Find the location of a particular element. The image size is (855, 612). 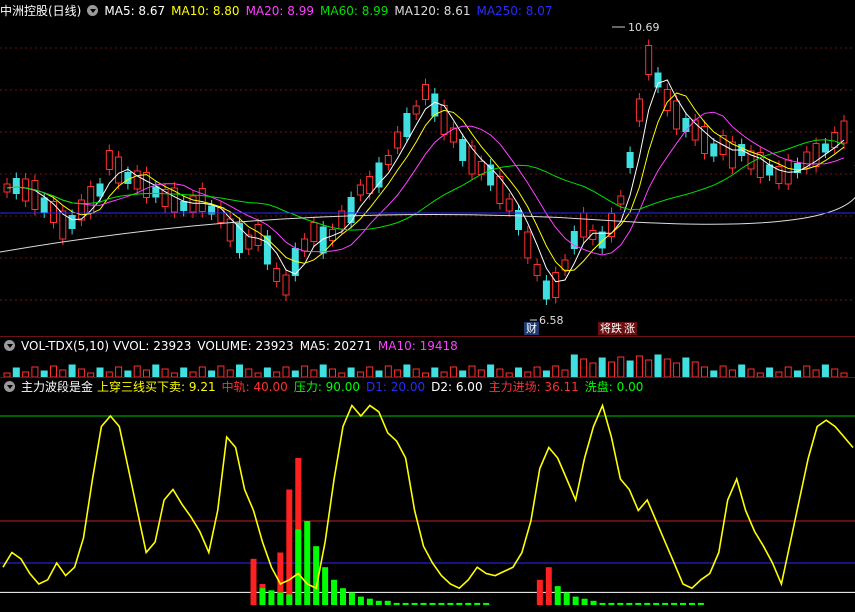

indicator-value: MA120: 8.61 is located at coordinates (432, 11).